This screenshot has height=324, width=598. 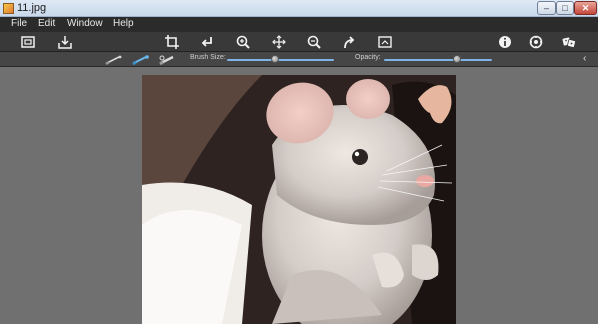 What do you see at coordinates (65, 42) in the screenshot?
I see `save-icon` at bounding box center [65, 42].